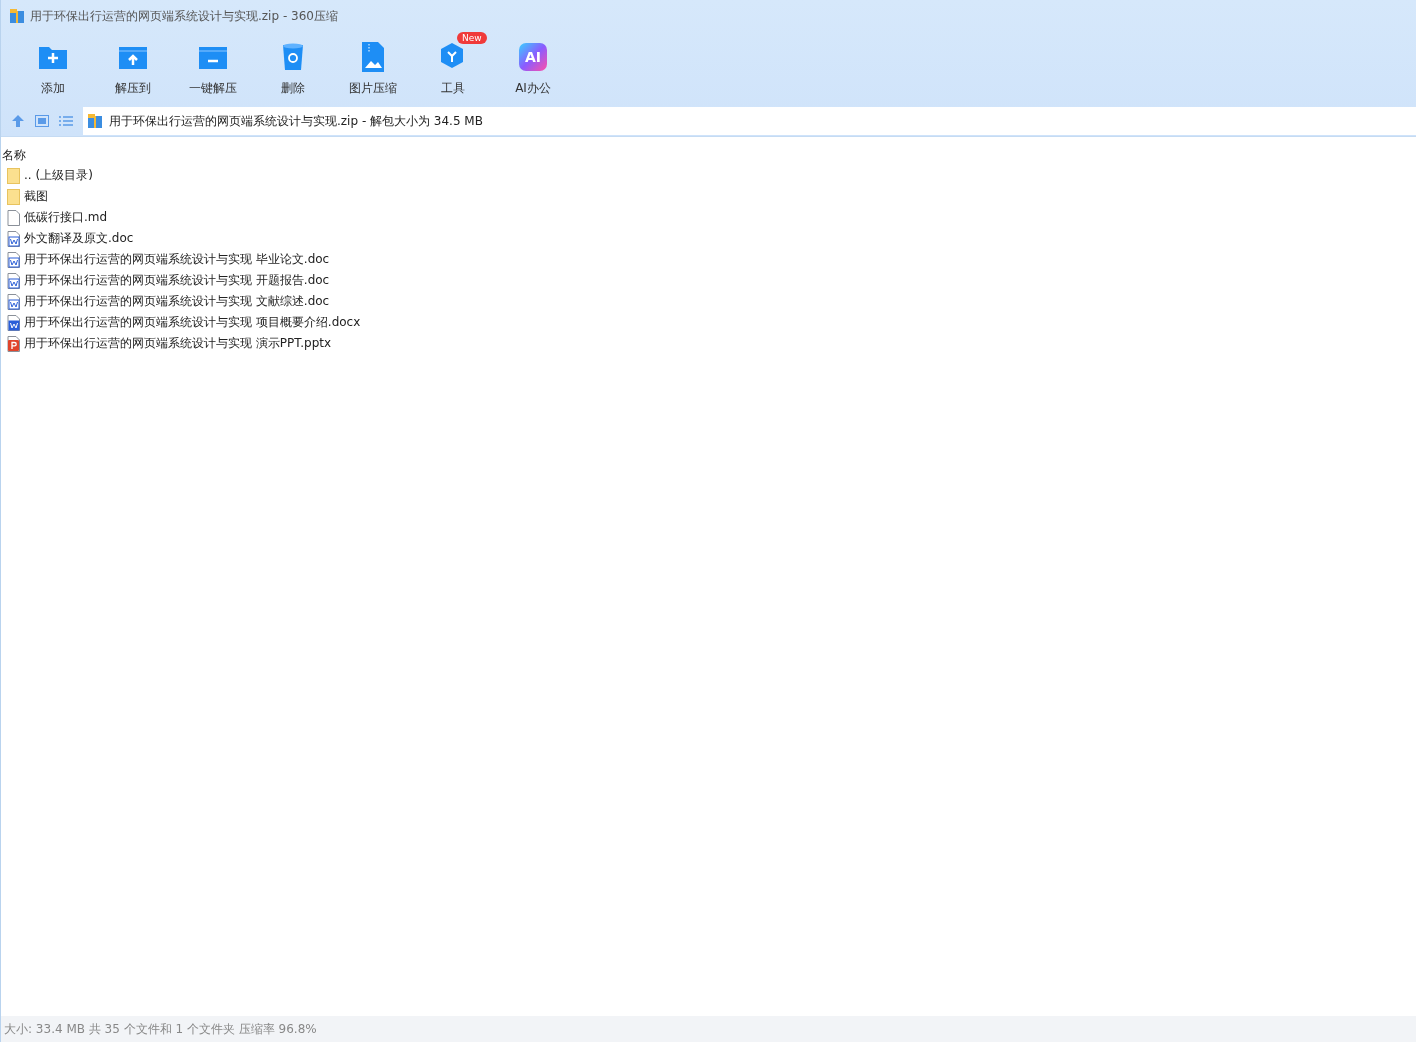  What do you see at coordinates (58, 175) in the screenshot?
I see `file-name: .. (上级目录)` at bounding box center [58, 175].